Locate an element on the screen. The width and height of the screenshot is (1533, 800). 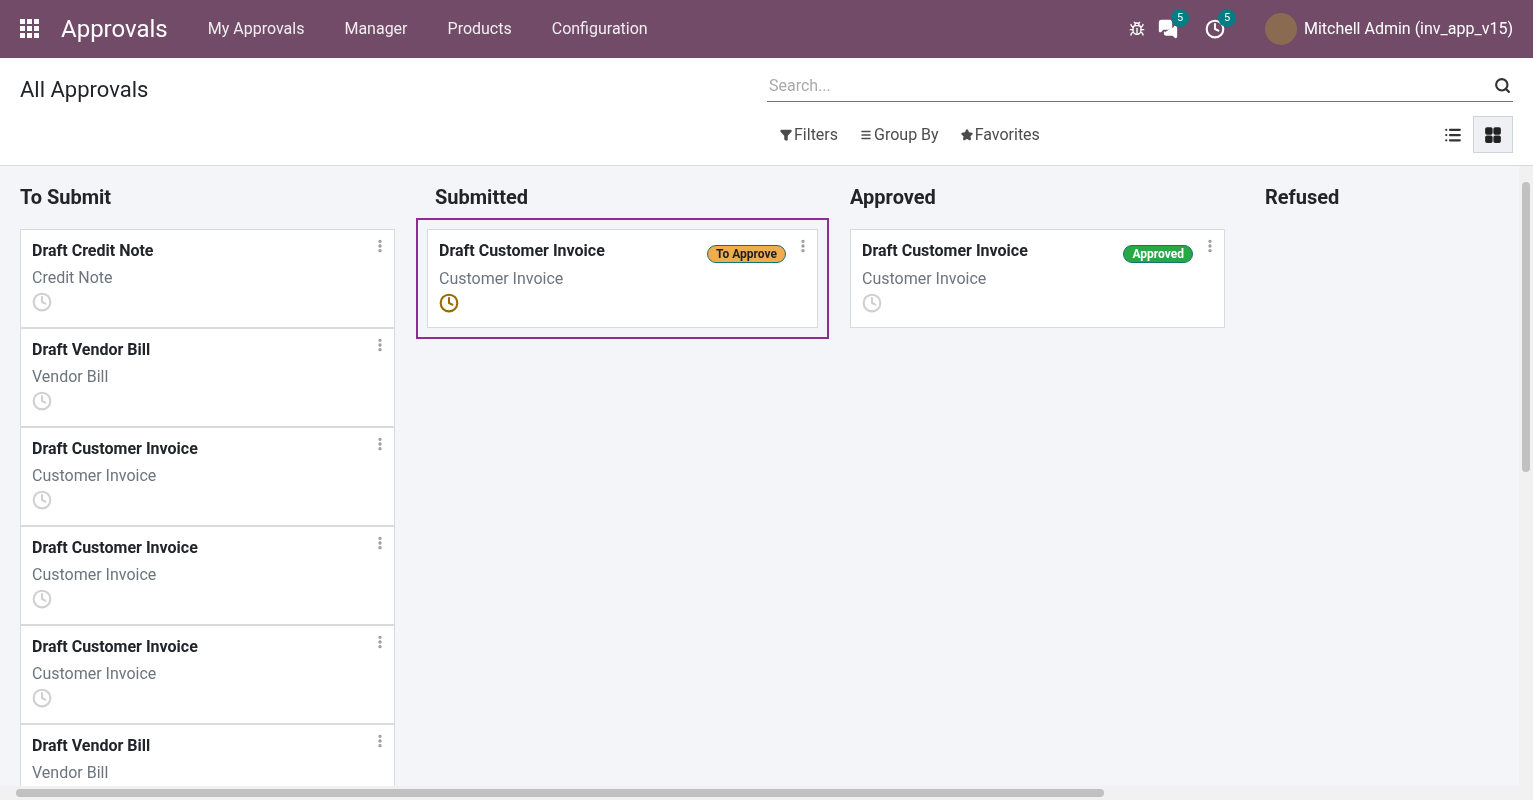
grid-icon is located at coordinates (1493, 134).